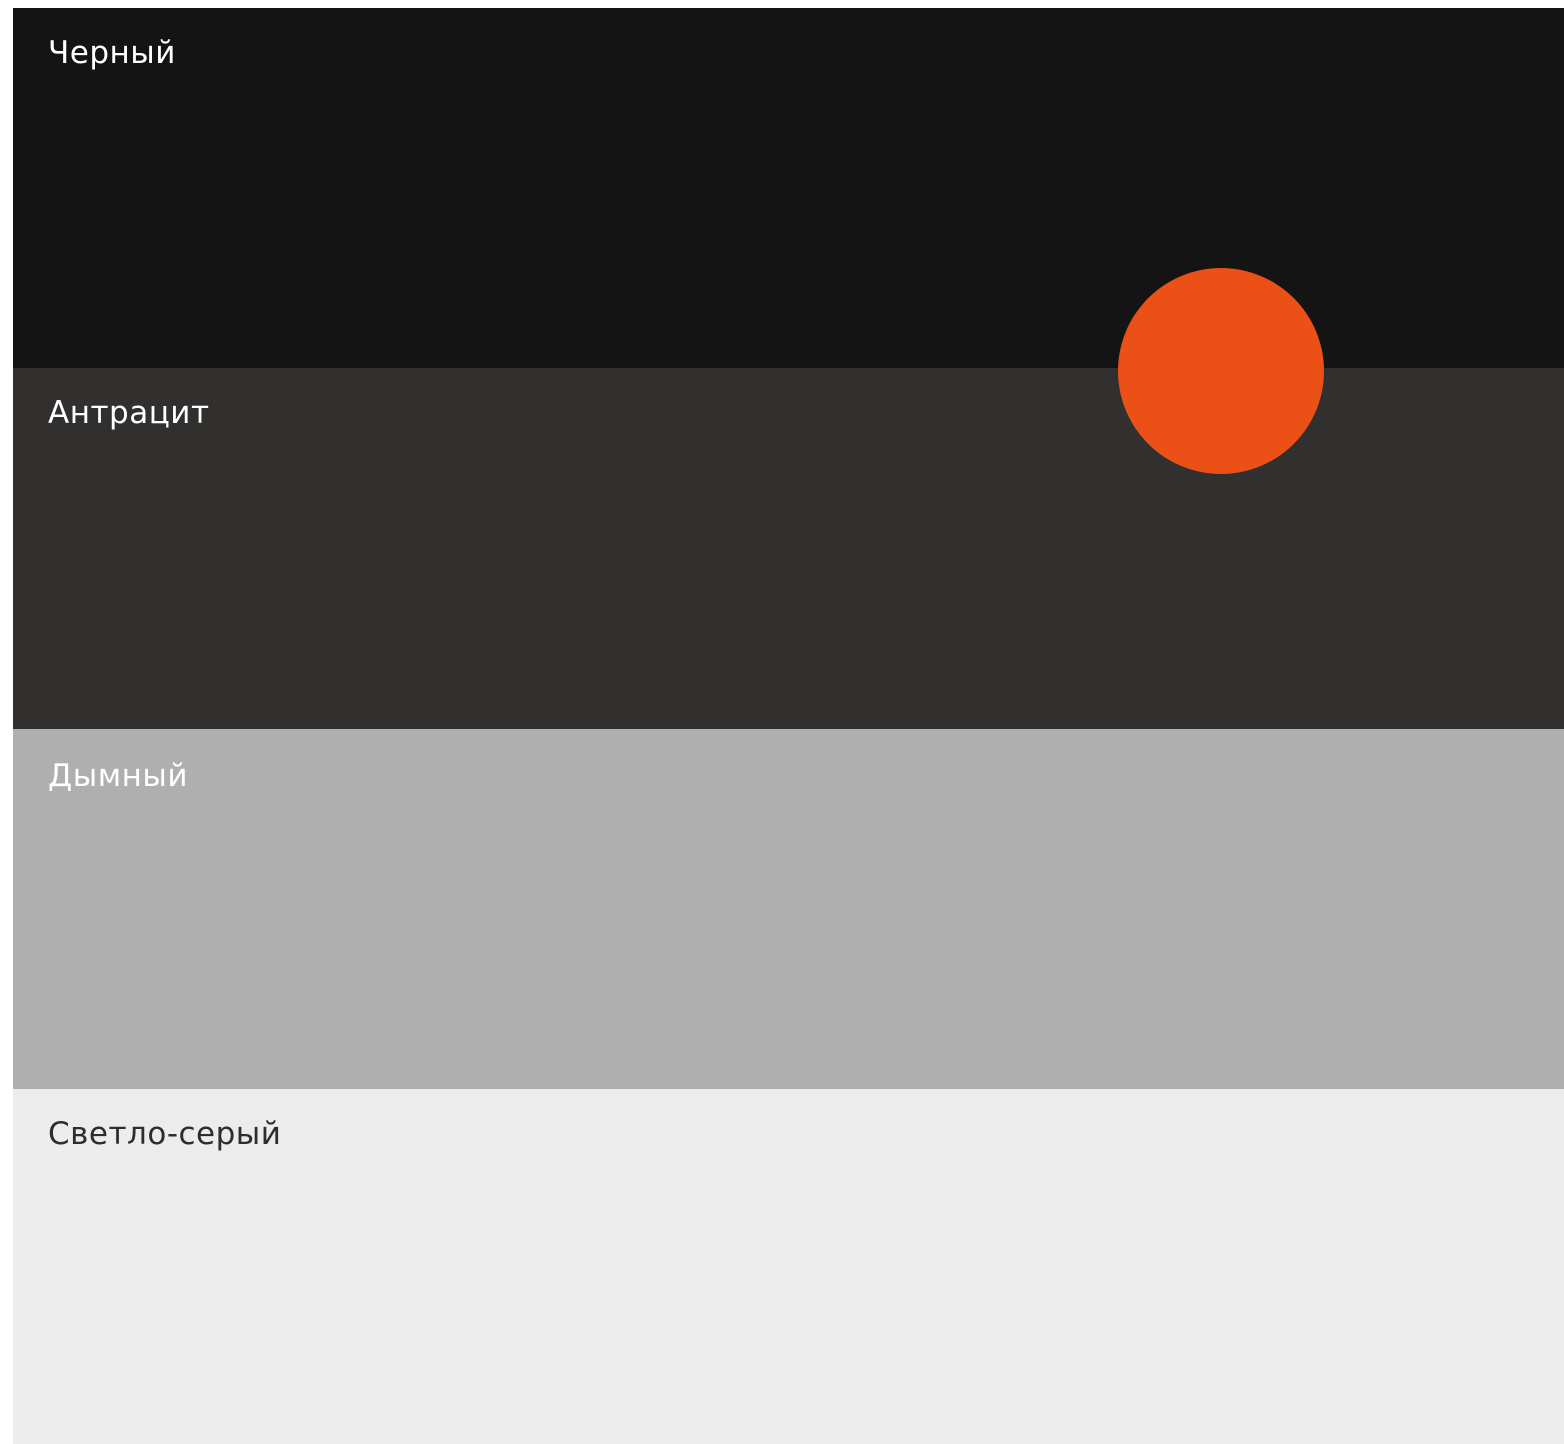 This screenshot has width=1564, height=1444. Describe the element at coordinates (118, 776) in the screenshot. I see `swatch-label-smoky: Дымный` at that location.